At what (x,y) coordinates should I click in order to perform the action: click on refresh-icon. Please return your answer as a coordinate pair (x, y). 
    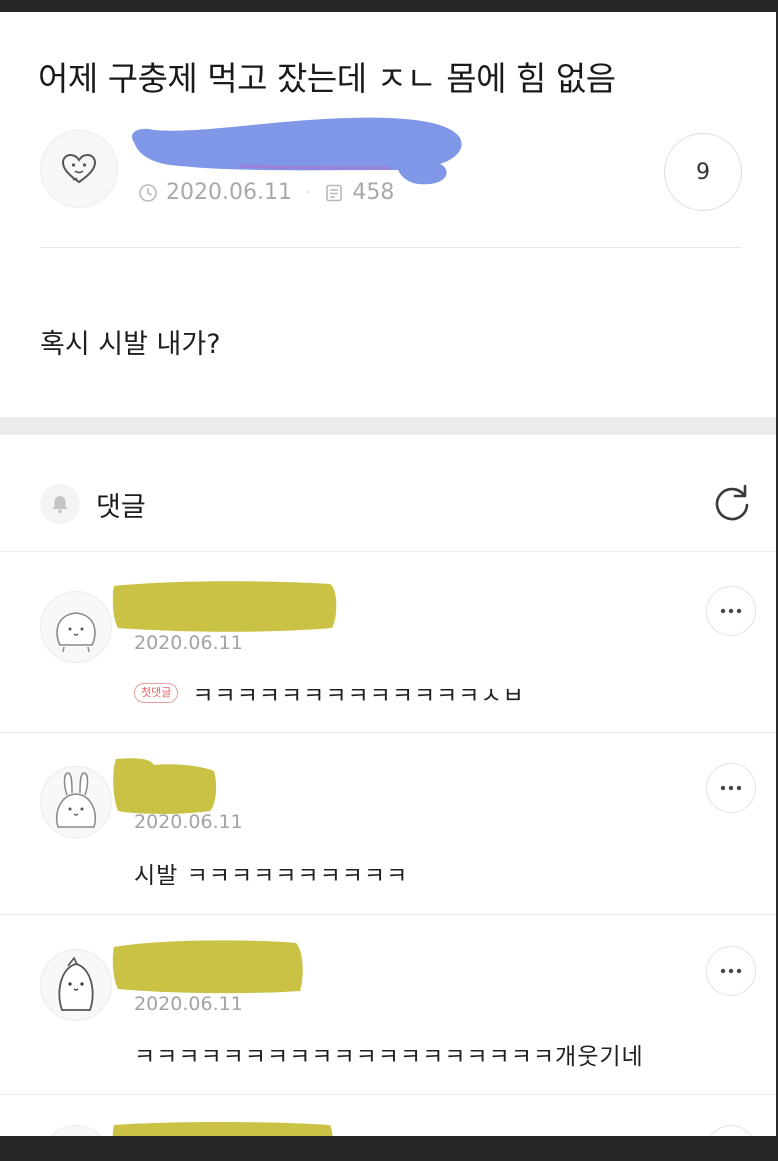
    Looking at the image, I should click on (732, 502).